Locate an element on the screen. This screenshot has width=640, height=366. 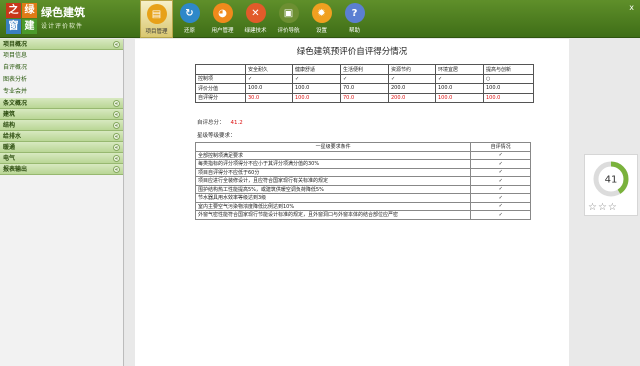
requirement-row: 围护结构热工性能提高5%，或建筑供暖空调负荷降低5% ✓ is located at coordinates (362, 189).